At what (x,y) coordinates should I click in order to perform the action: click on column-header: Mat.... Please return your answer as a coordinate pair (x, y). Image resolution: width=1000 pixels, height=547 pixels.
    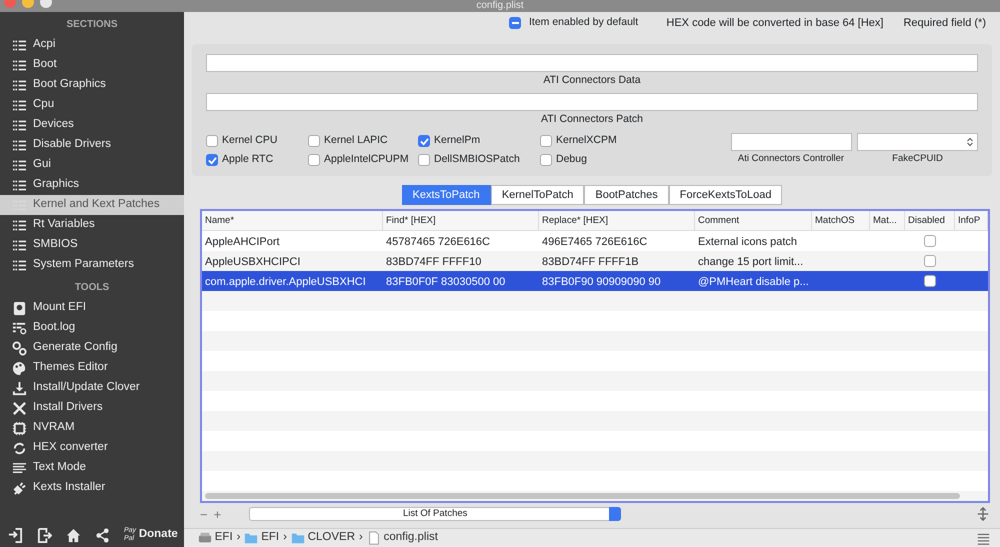
    Looking at the image, I should click on (887, 221).